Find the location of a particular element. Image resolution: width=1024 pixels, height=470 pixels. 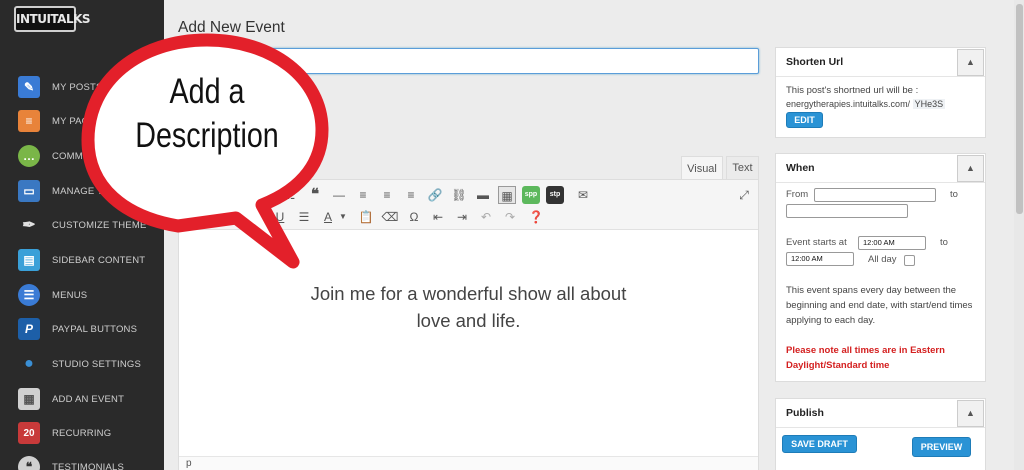

sidebar-item-label: TESTIMONIALS is located at coordinates (88, 465).